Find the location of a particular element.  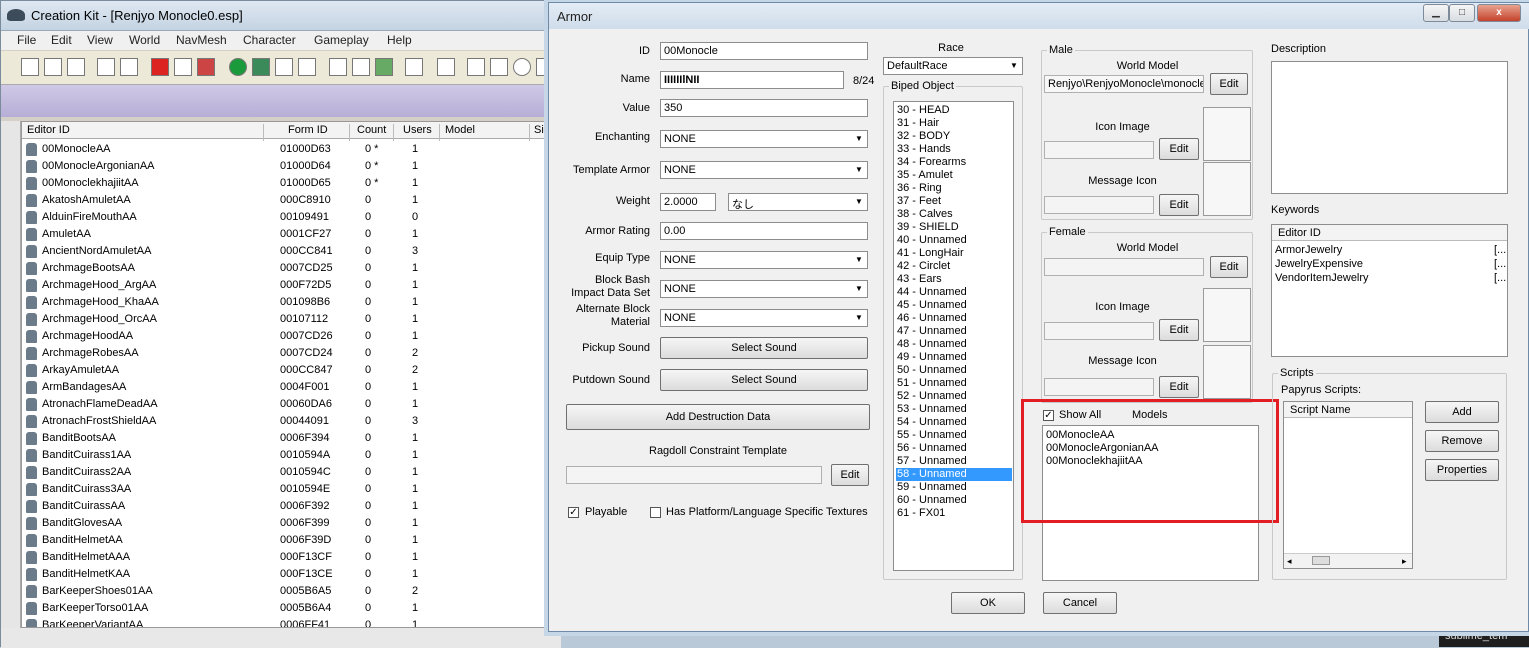

col-users: Users is located at coordinates (417, 132).